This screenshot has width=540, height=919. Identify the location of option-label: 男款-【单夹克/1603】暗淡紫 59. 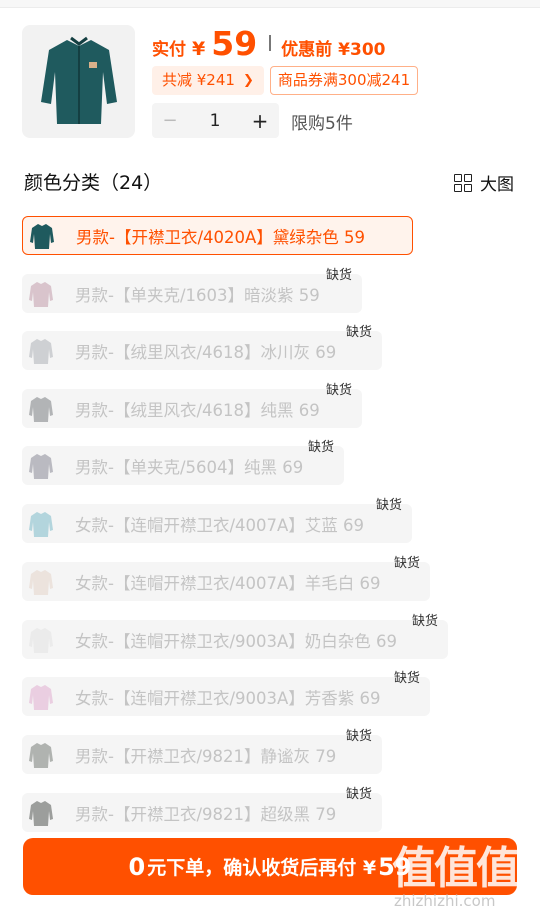
(197, 295).